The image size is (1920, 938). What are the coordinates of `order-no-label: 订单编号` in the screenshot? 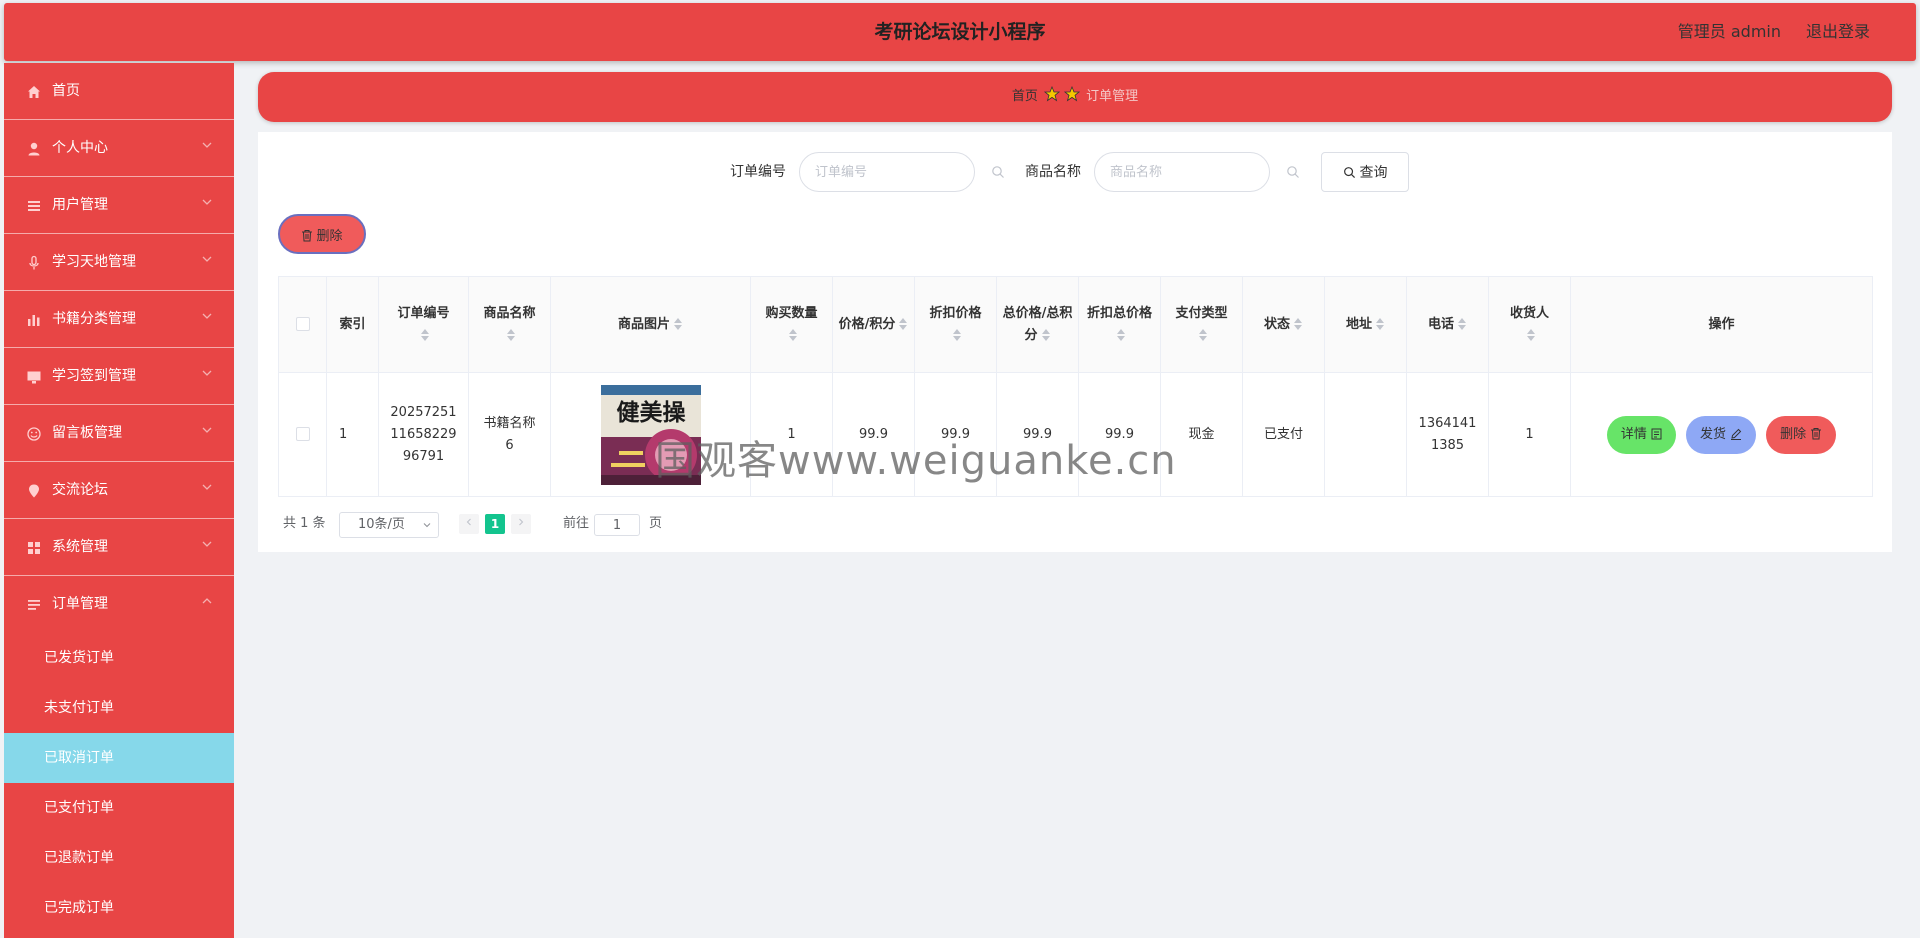 It's located at (758, 172).